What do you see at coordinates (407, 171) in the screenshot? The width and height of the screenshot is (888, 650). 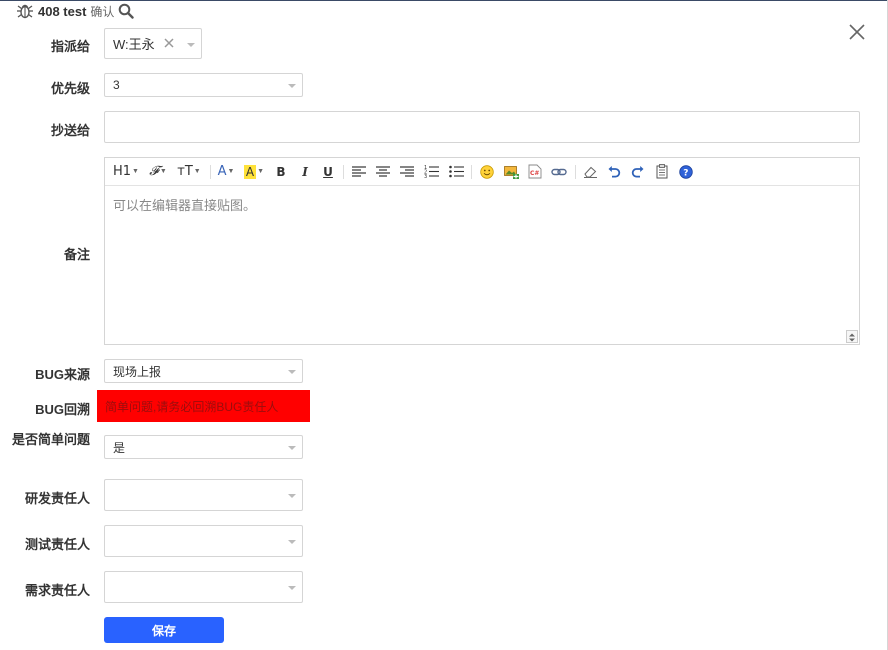 I see `align-right-icon` at bounding box center [407, 171].